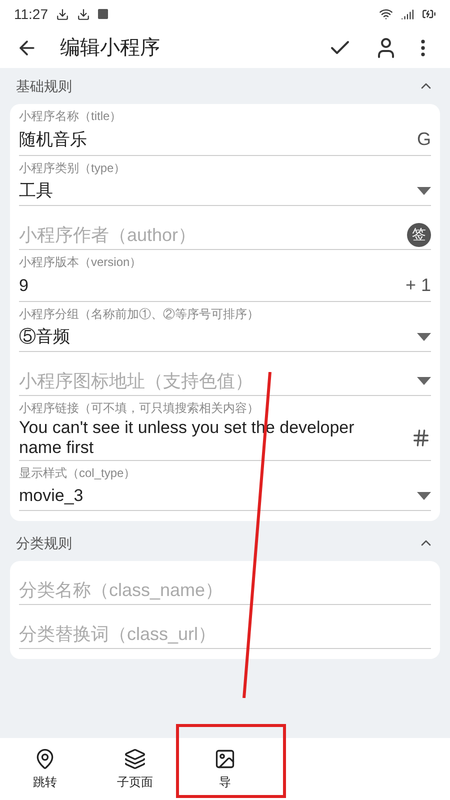  What do you see at coordinates (225, 496) in the screenshot?
I see `input-field: movie_3` at bounding box center [225, 496].